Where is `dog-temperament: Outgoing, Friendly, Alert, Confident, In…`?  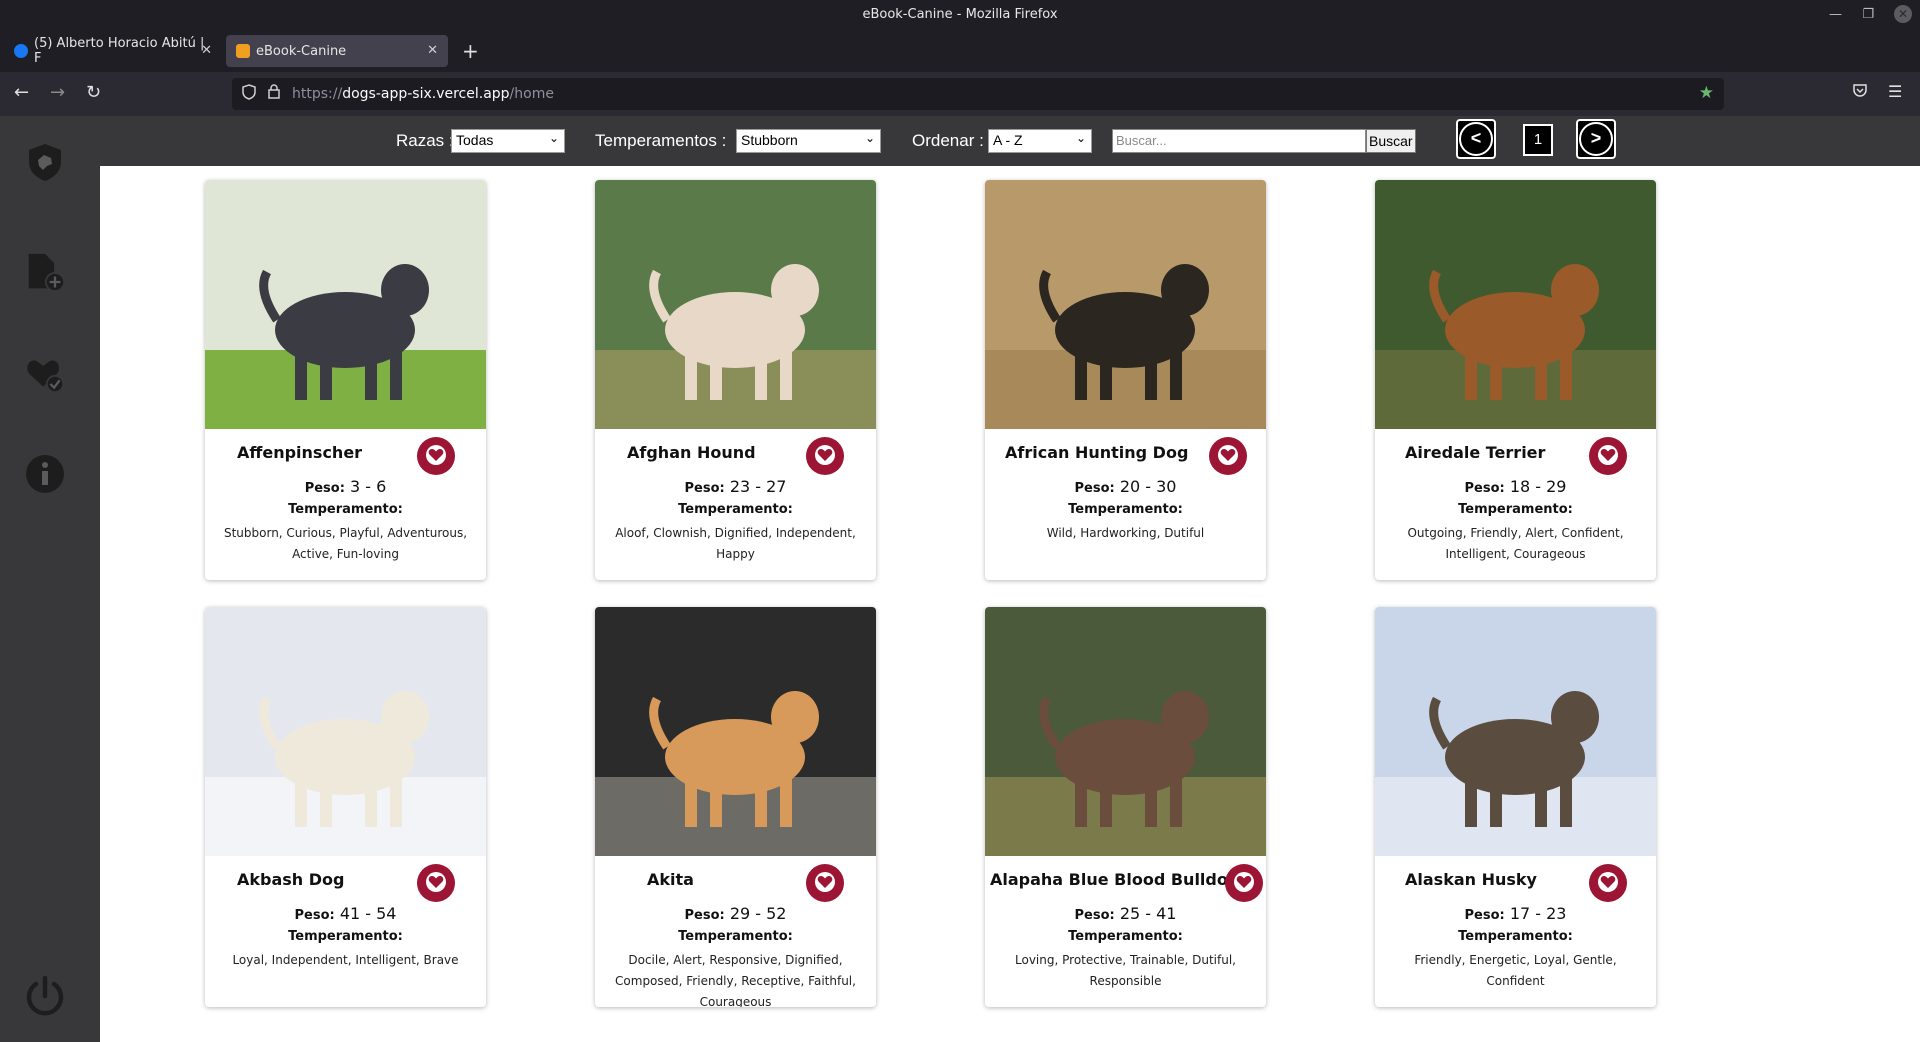 dog-temperament: Outgoing, Friendly, Alert, Confident, In… is located at coordinates (1515, 543).